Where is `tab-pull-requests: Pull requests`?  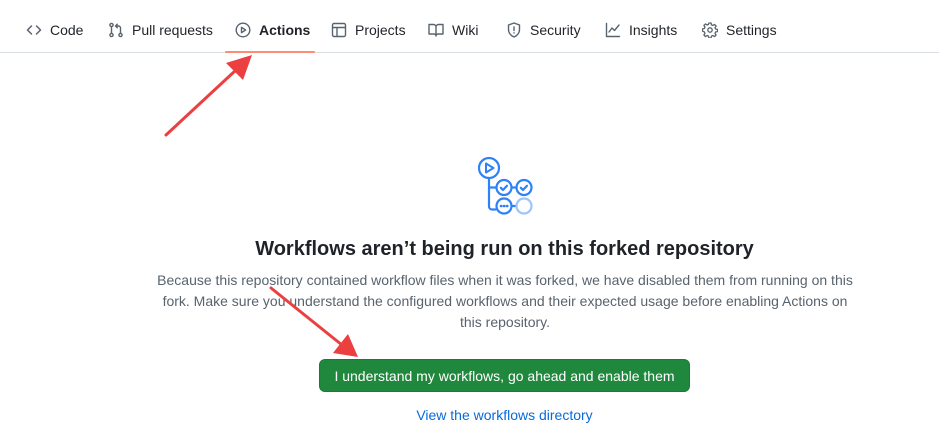
tab-pull-requests: Pull requests is located at coordinates (160, 30).